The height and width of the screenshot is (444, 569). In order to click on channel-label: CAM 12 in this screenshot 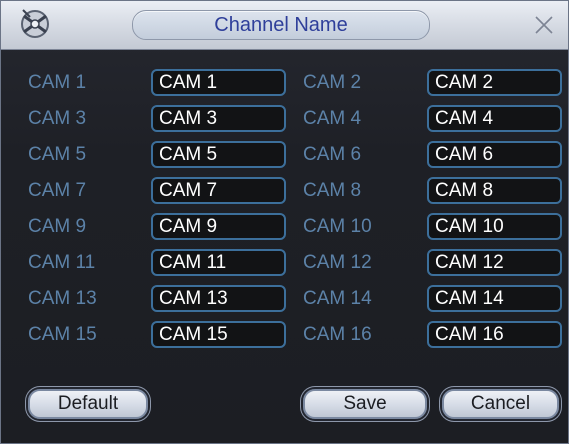, I will do `click(337, 262)`.